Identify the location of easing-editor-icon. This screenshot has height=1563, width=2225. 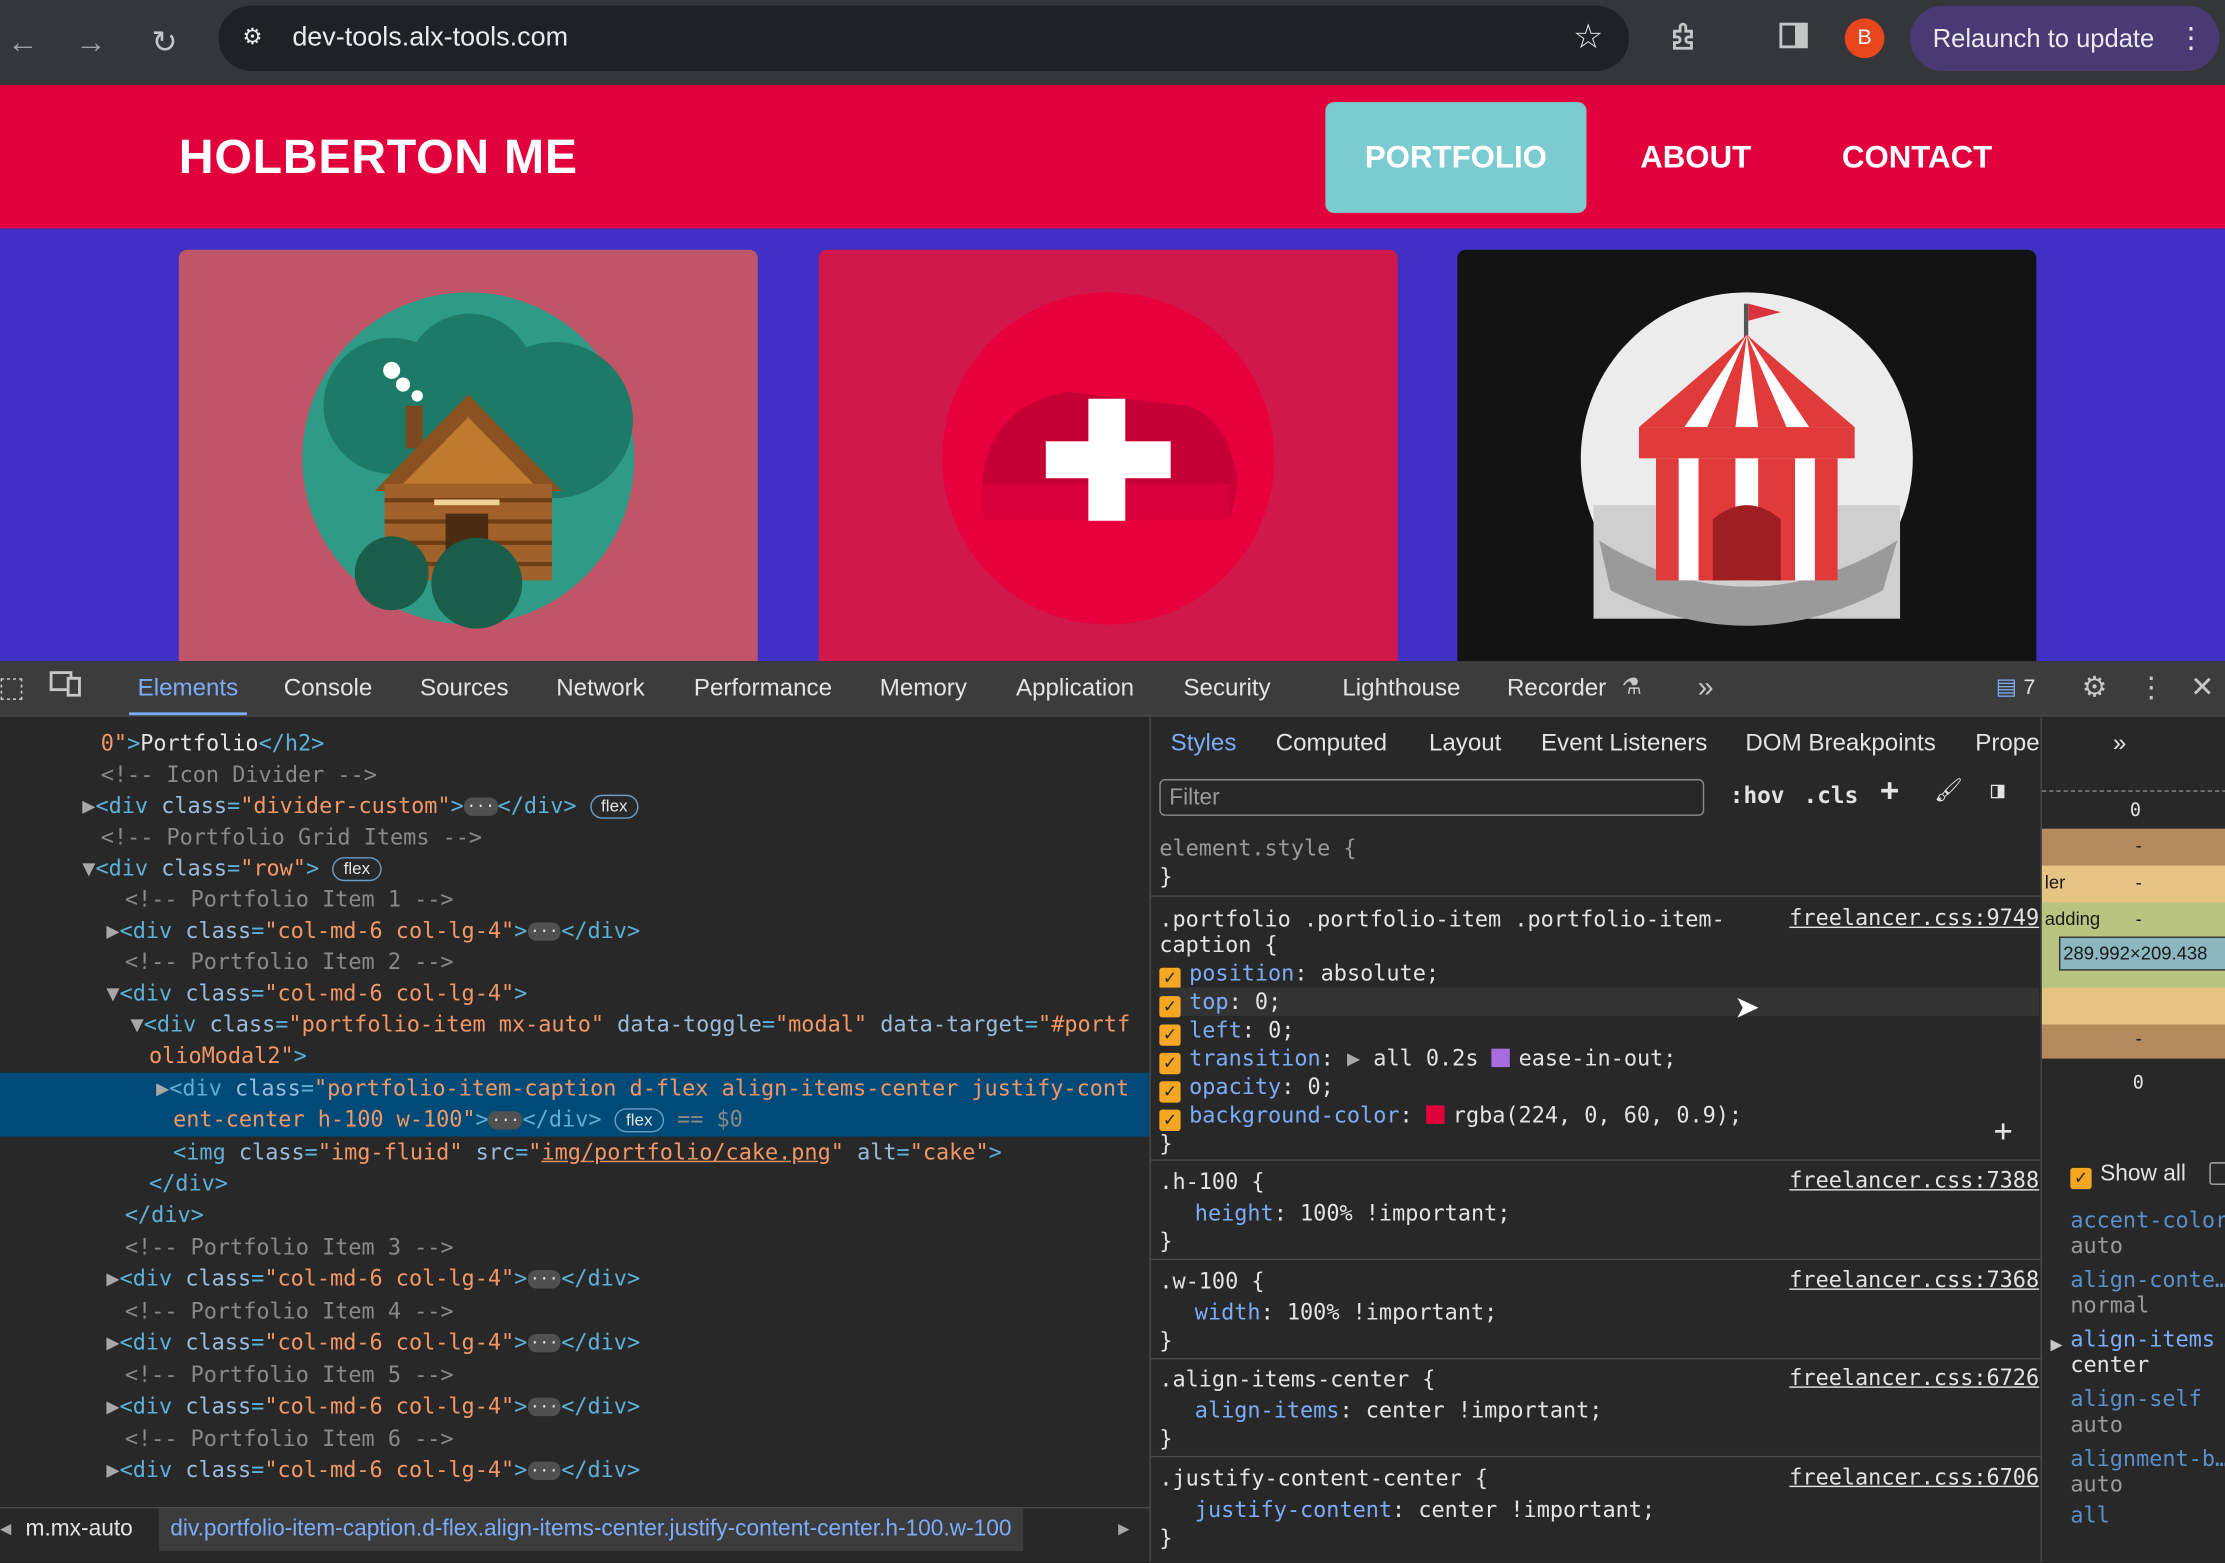
(1501, 1058).